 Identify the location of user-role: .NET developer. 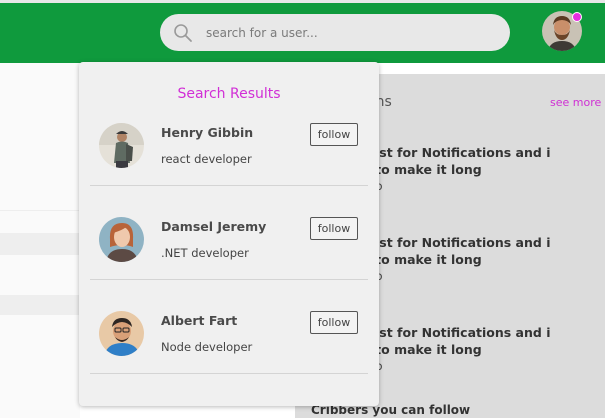
(205, 253).